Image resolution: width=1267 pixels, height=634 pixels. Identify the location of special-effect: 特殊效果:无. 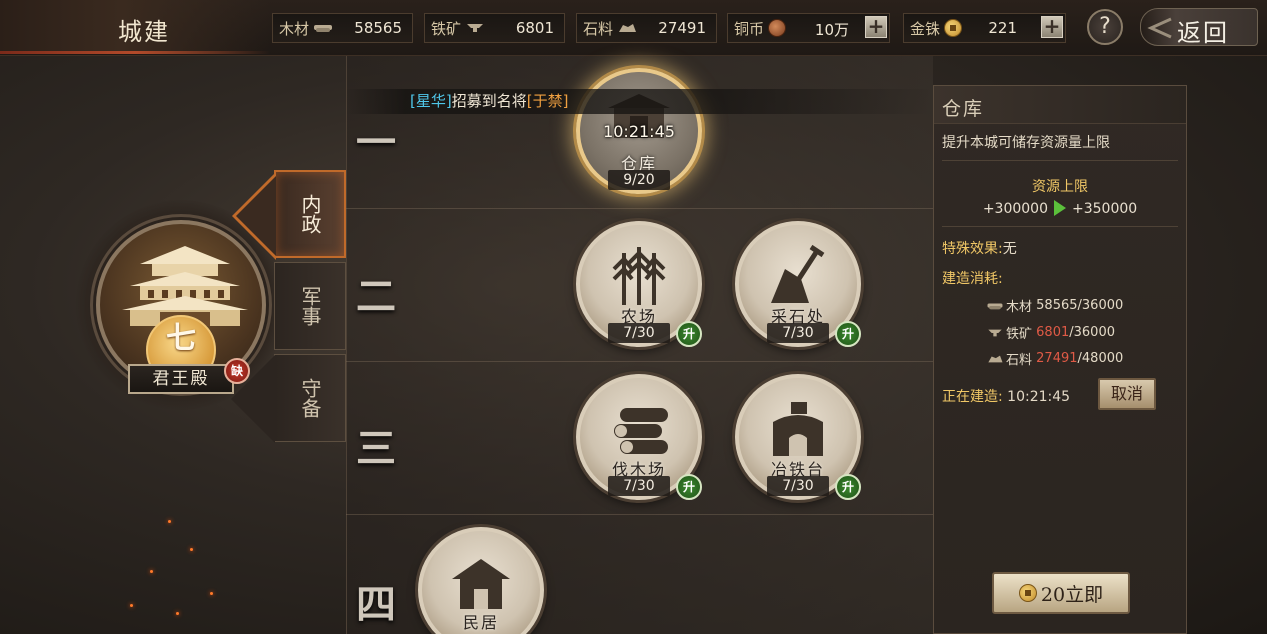
(979, 248).